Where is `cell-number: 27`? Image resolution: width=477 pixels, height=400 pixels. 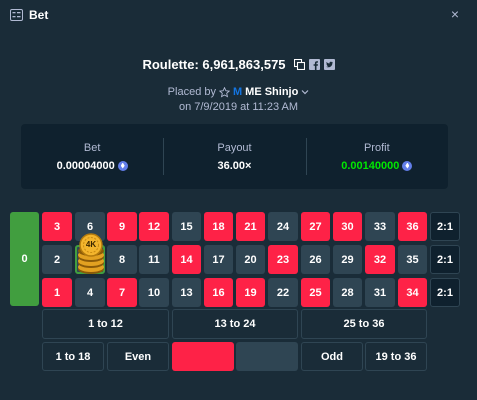 cell-number: 27 is located at coordinates (315, 226).